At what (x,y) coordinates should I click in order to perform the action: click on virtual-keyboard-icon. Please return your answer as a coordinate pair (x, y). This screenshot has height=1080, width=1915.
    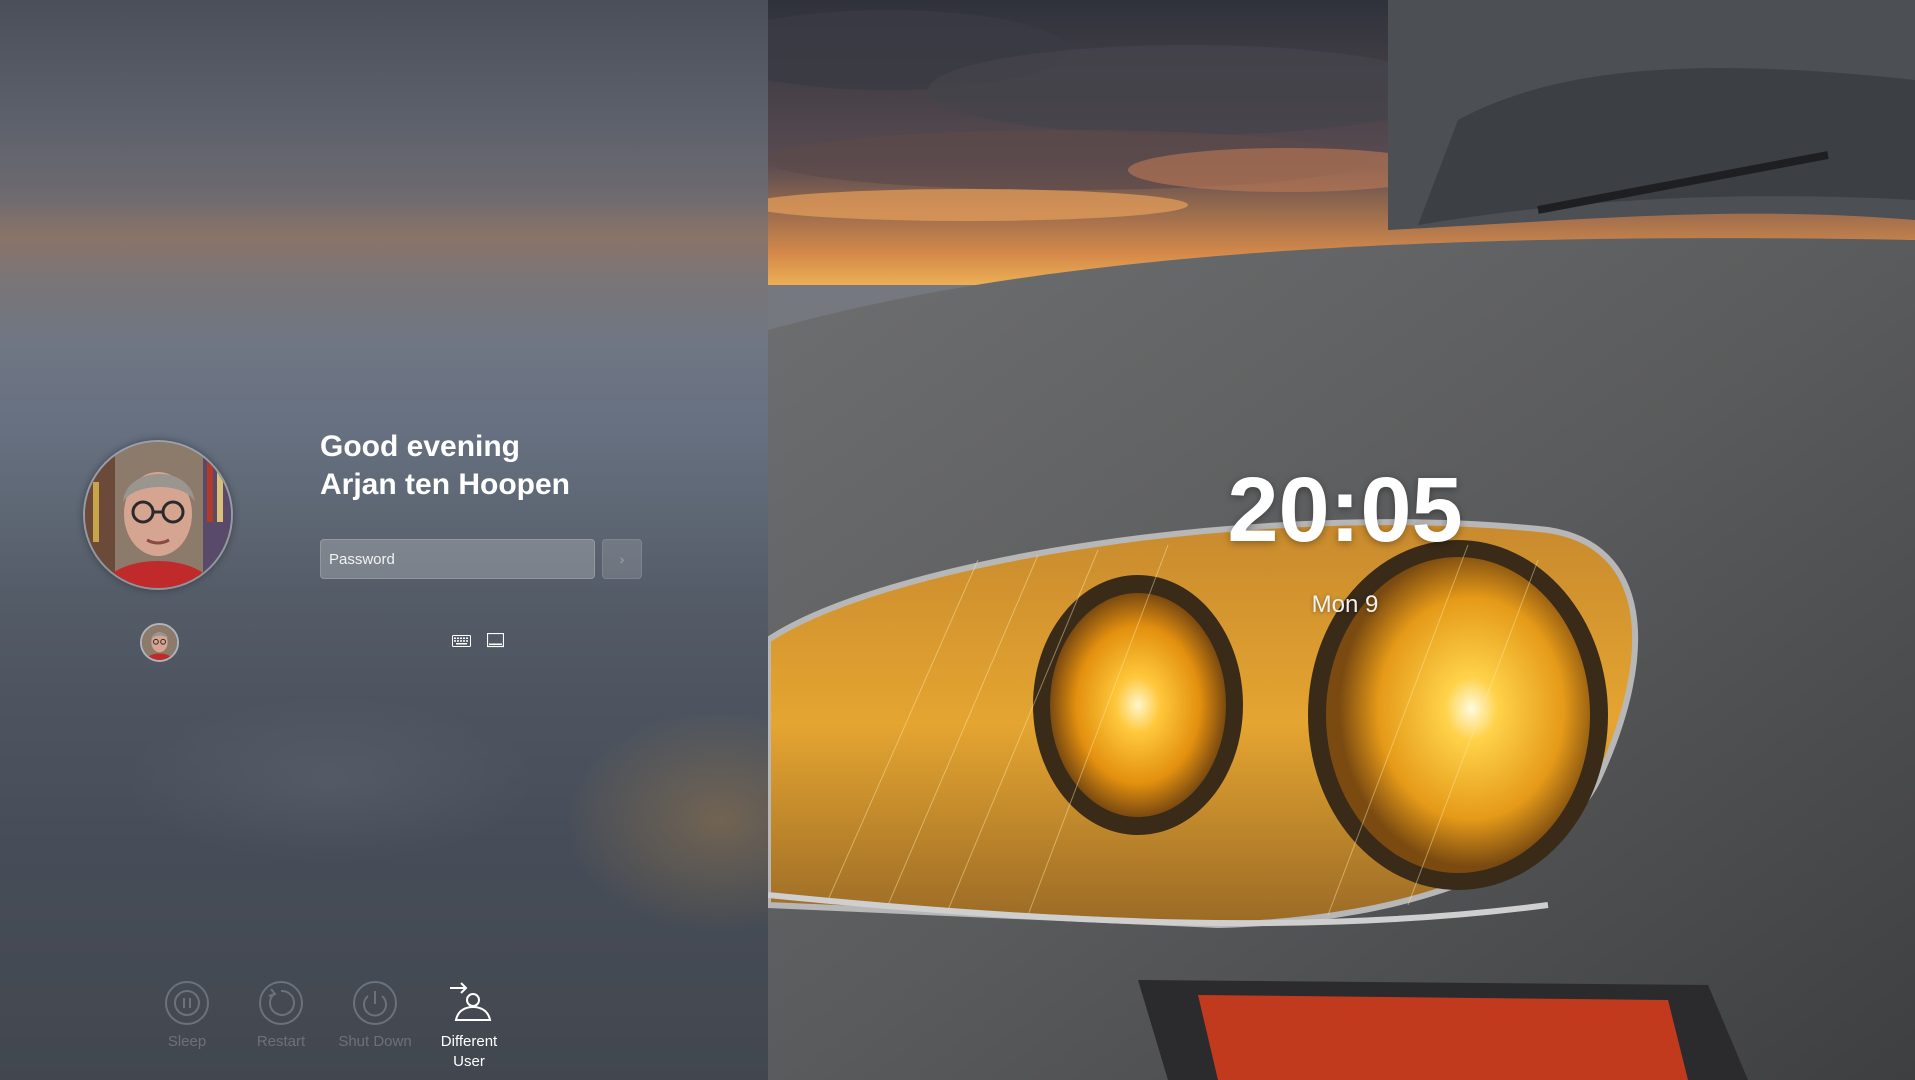
    Looking at the image, I should click on (495, 641).